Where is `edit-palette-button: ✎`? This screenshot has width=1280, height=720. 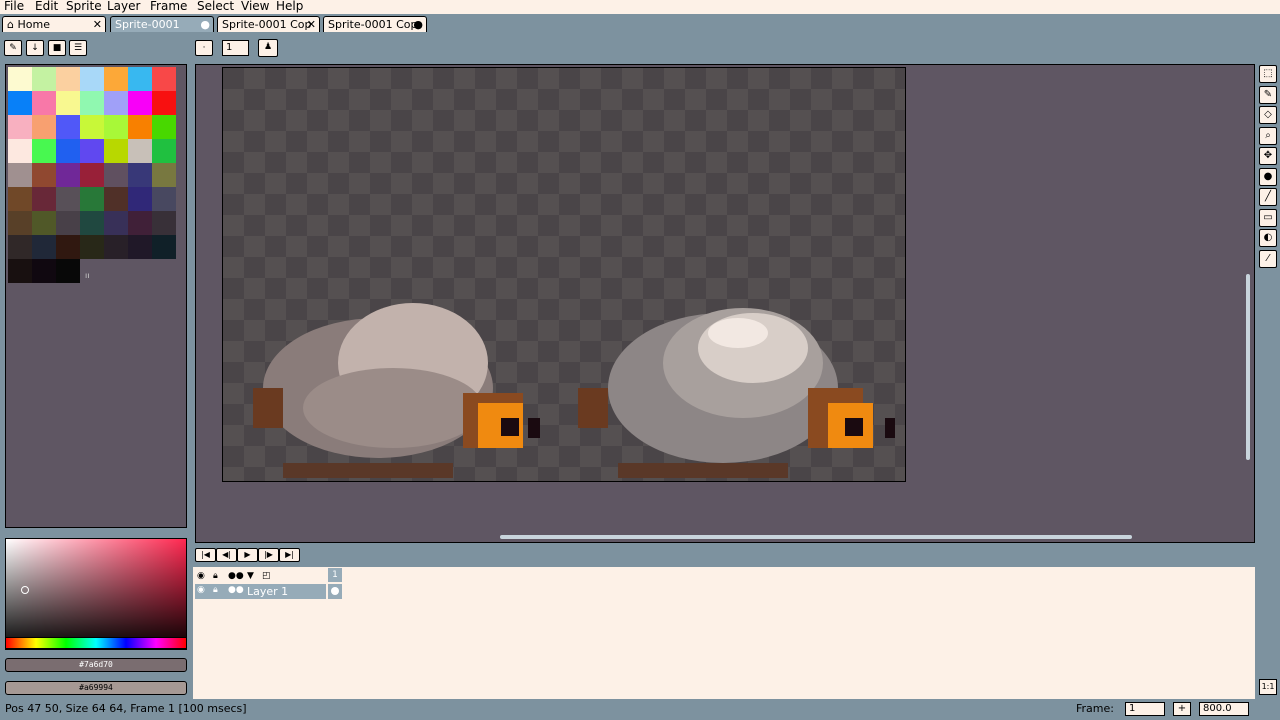
edit-palette-button: ✎ is located at coordinates (13, 48).